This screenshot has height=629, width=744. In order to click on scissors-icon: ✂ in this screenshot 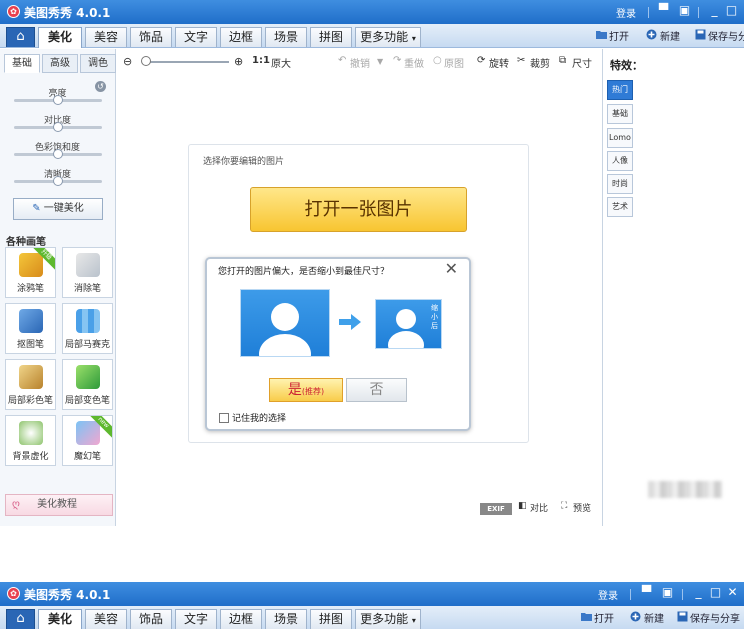, I will do `click(521, 60)`.